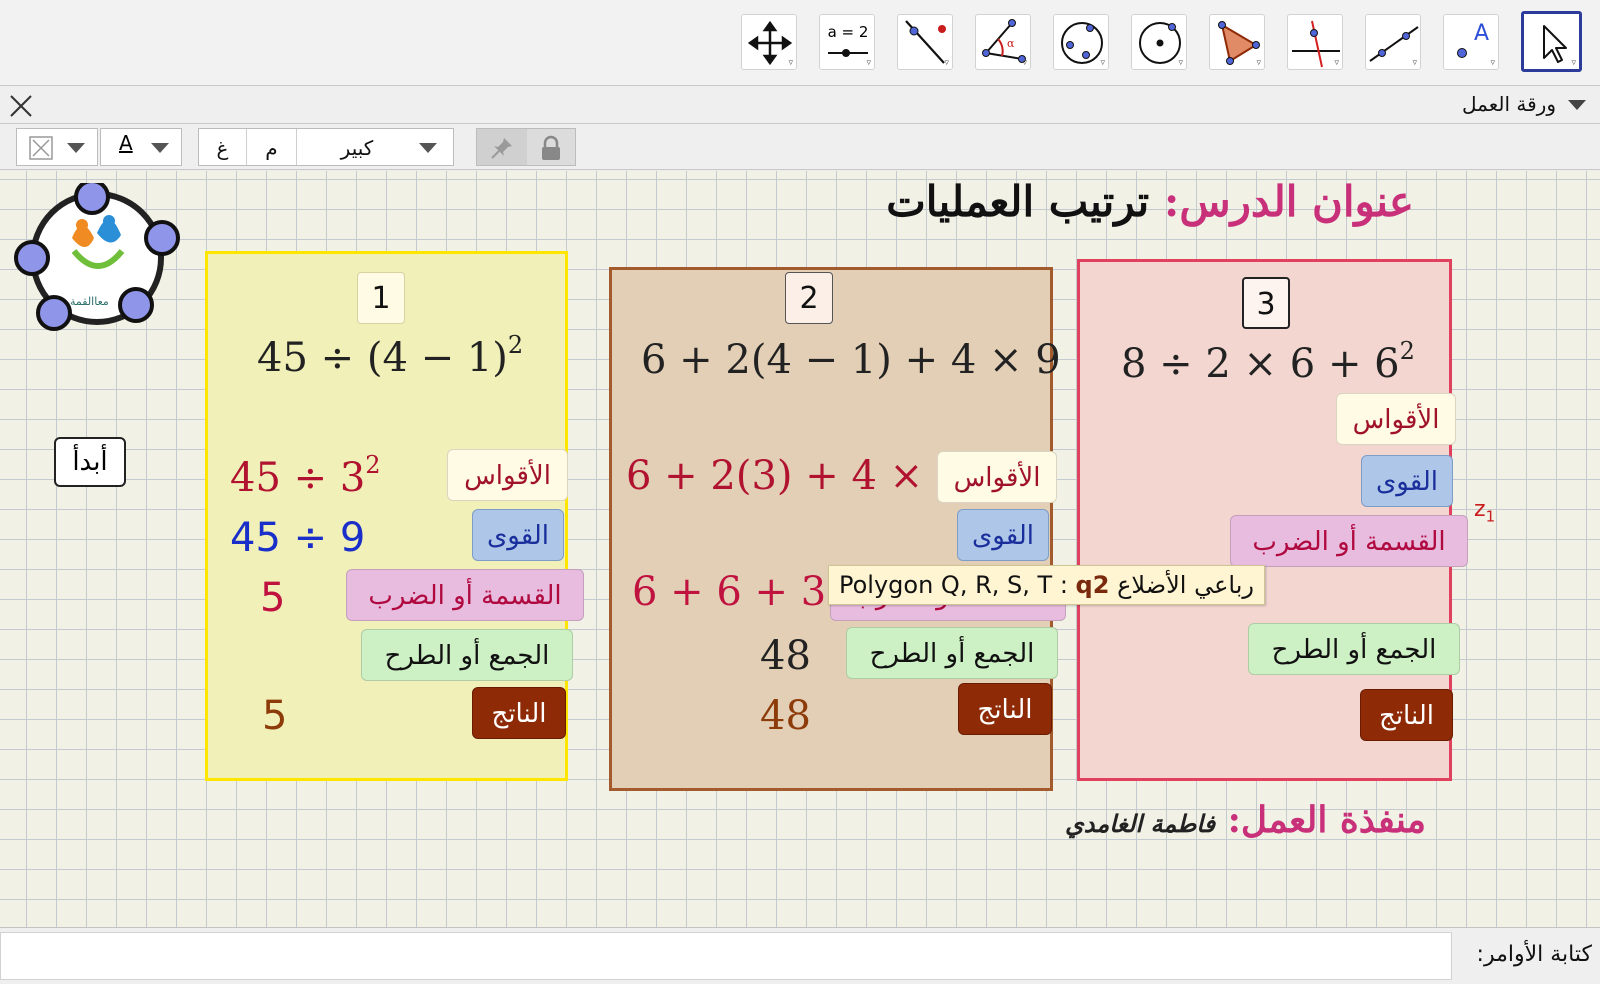 The image size is (1600, 984). What do you see at coordinates (1260, 364) in the screenshot?
I see `expression-base: 8 ÷ 2 × 6 + 6` at bounding box center [1260, 364].